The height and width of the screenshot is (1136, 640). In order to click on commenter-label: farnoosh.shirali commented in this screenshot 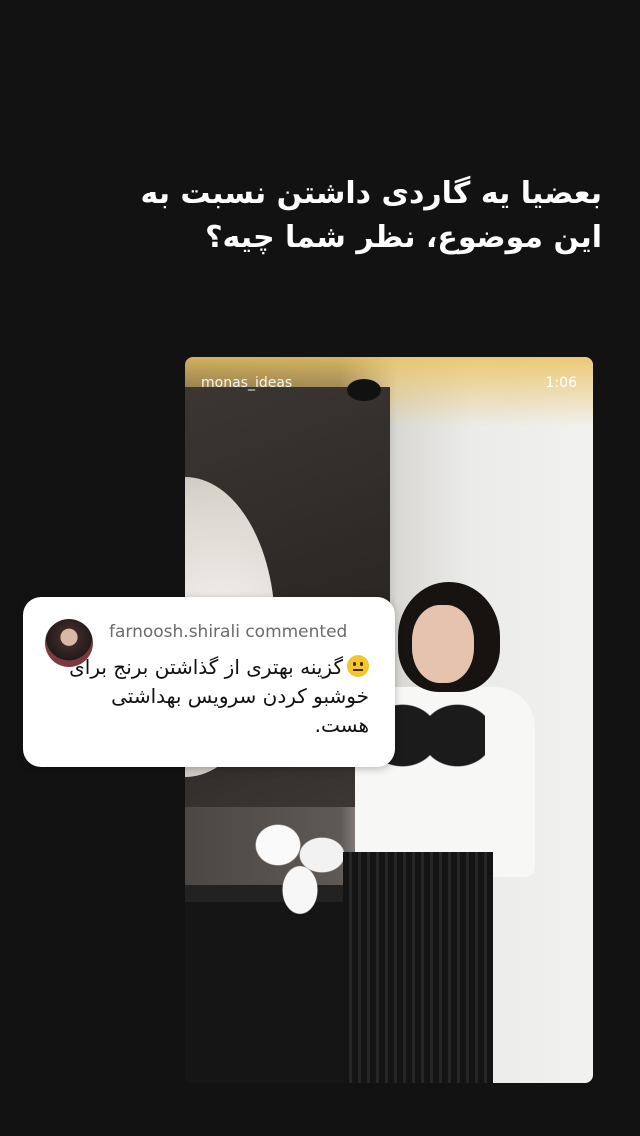, I will do `click(228, 632)`.